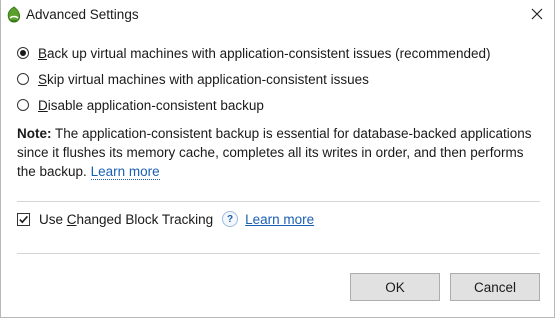 This screenshot has height=320, width=556. I want to click on radio-disable-backup: Disable application-consistent backup, so click(140, 105).